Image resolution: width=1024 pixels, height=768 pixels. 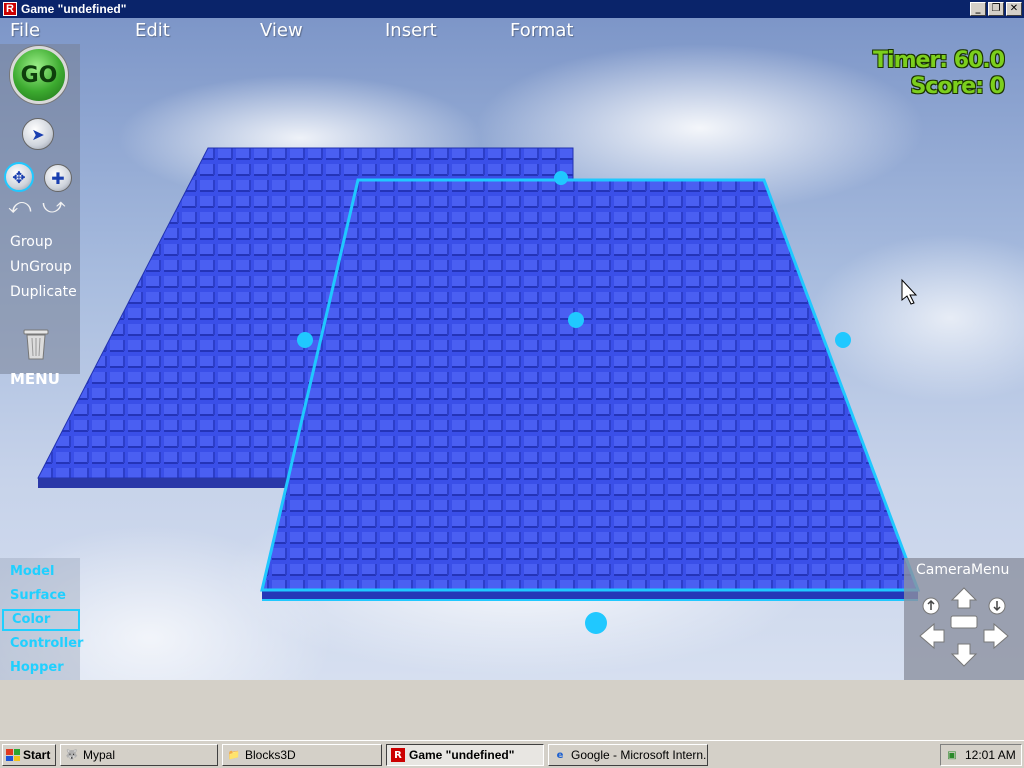 What do you see at coordinates (74, 9) in the screenshot?
I see `window-title: Game "undefined"` at bounding box center [74, 9].